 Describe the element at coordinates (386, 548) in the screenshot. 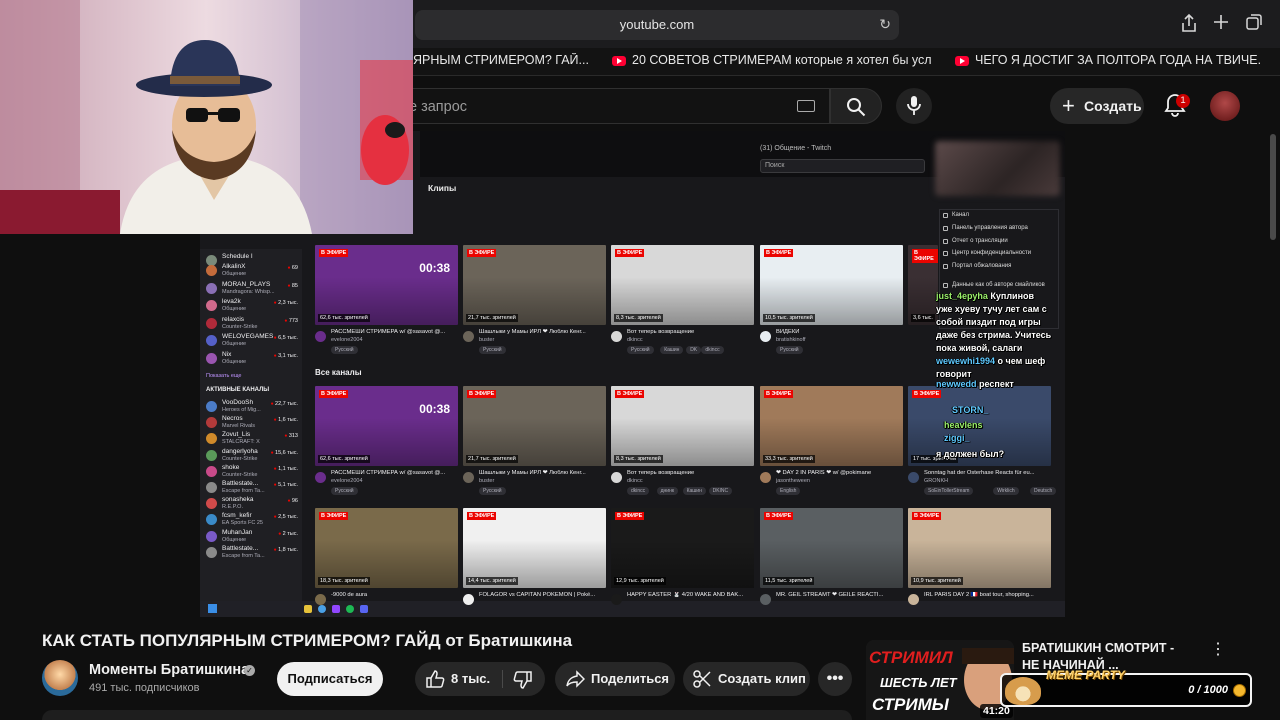

I see `stream-thumbnail: В ЭФИРЕ 18,3 тыс. зрителей` at that location.